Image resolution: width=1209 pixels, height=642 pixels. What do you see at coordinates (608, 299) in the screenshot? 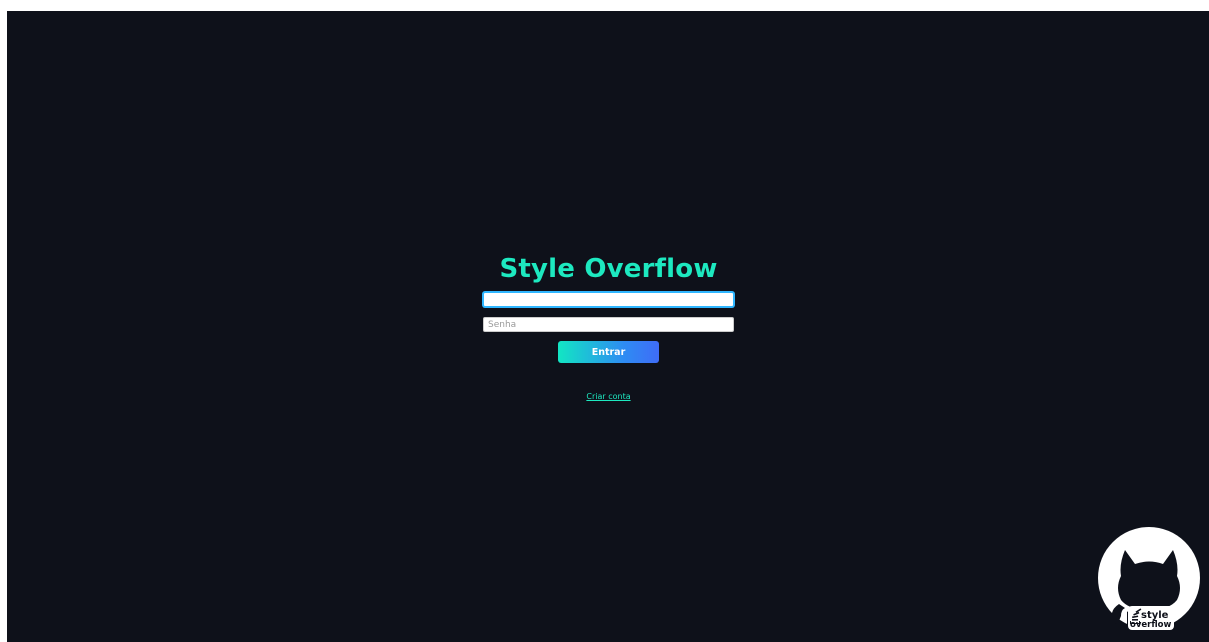
I see `username-input` at bounding box center [608, 299].